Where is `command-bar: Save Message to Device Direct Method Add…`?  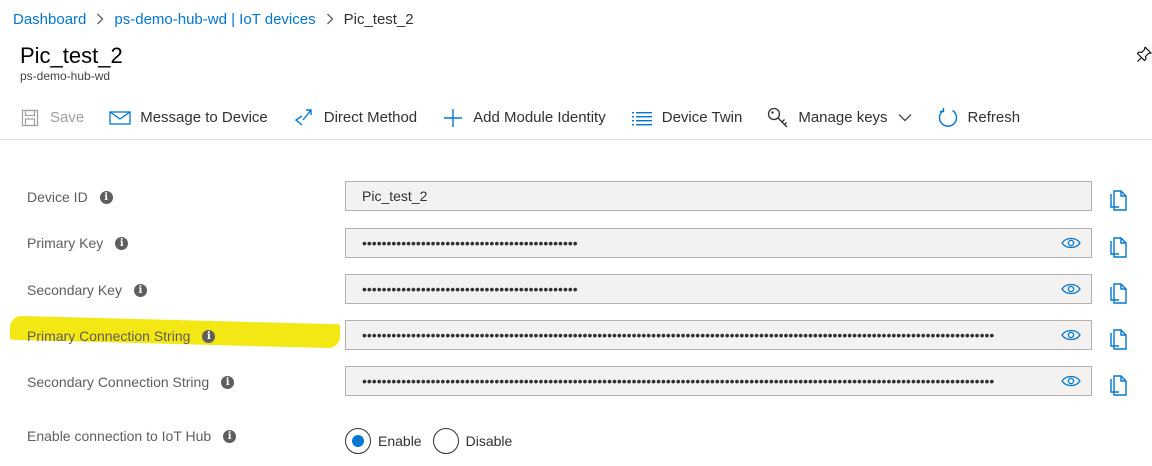 command-bar: Save Message to Device Direct Method Add… is located at coordinates (576, 118).